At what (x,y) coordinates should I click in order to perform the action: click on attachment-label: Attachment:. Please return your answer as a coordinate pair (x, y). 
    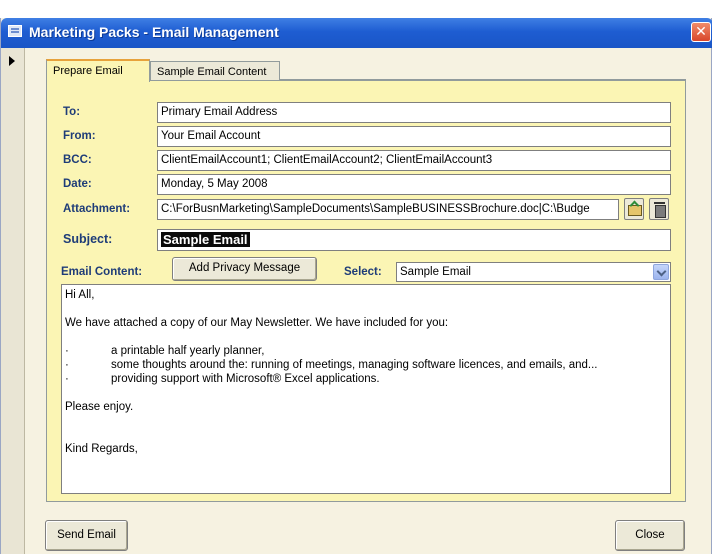
    Looking at the image, I should click on (97, 209).